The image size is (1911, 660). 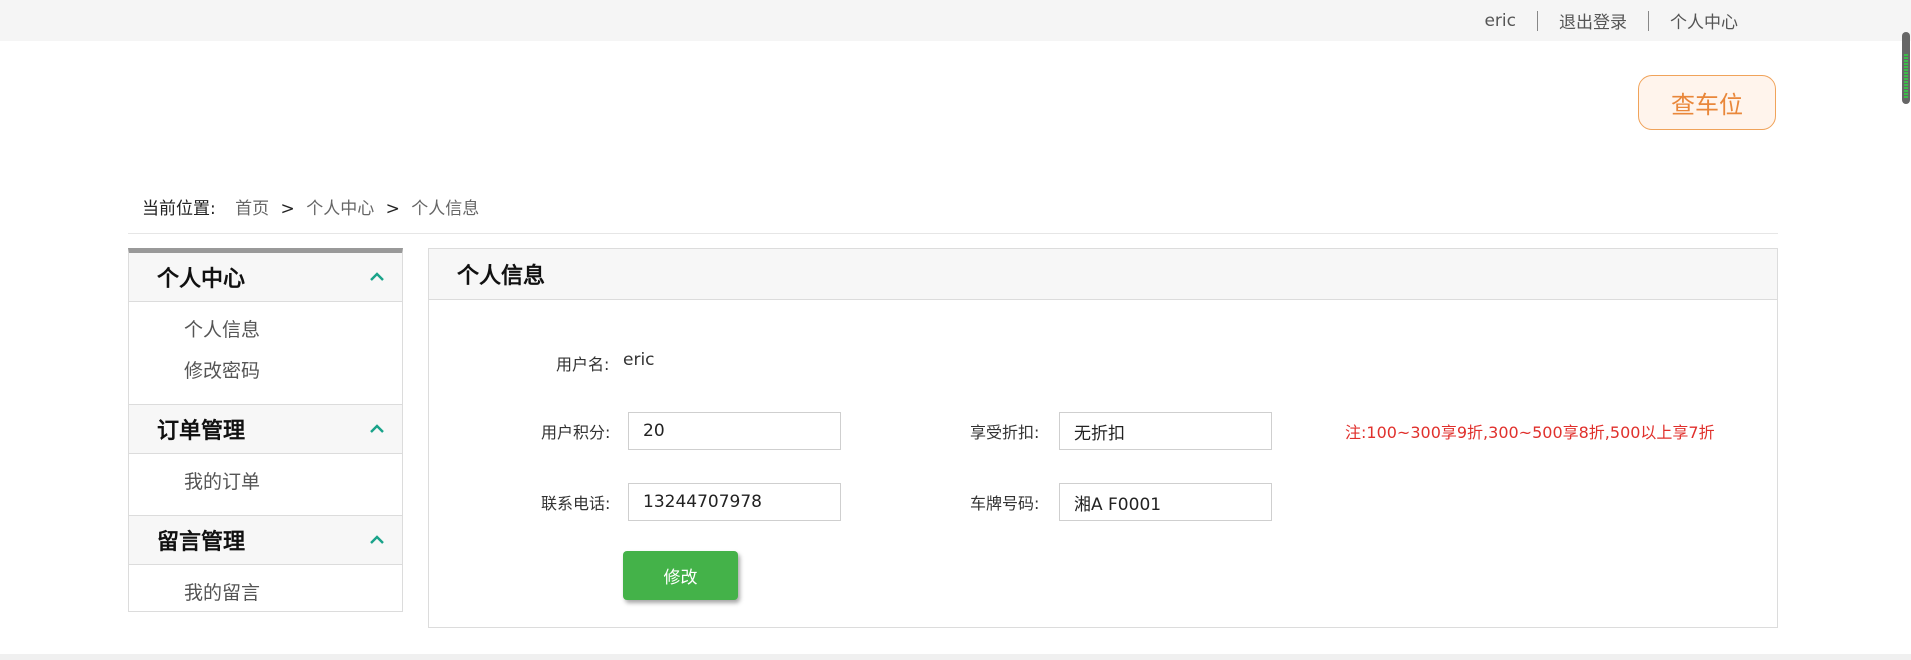 What do you see at coordinates (201, 279) in the screenshot?
I see `sidebar-group-title: 个人中心` at bounding box center [201, 279].